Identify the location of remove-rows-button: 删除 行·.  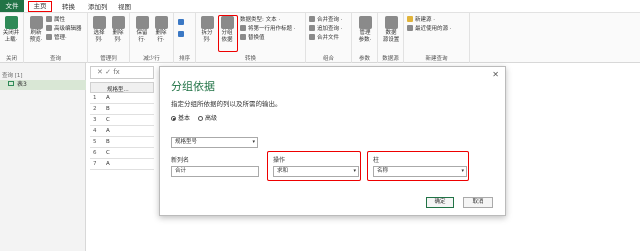
(161, 30).